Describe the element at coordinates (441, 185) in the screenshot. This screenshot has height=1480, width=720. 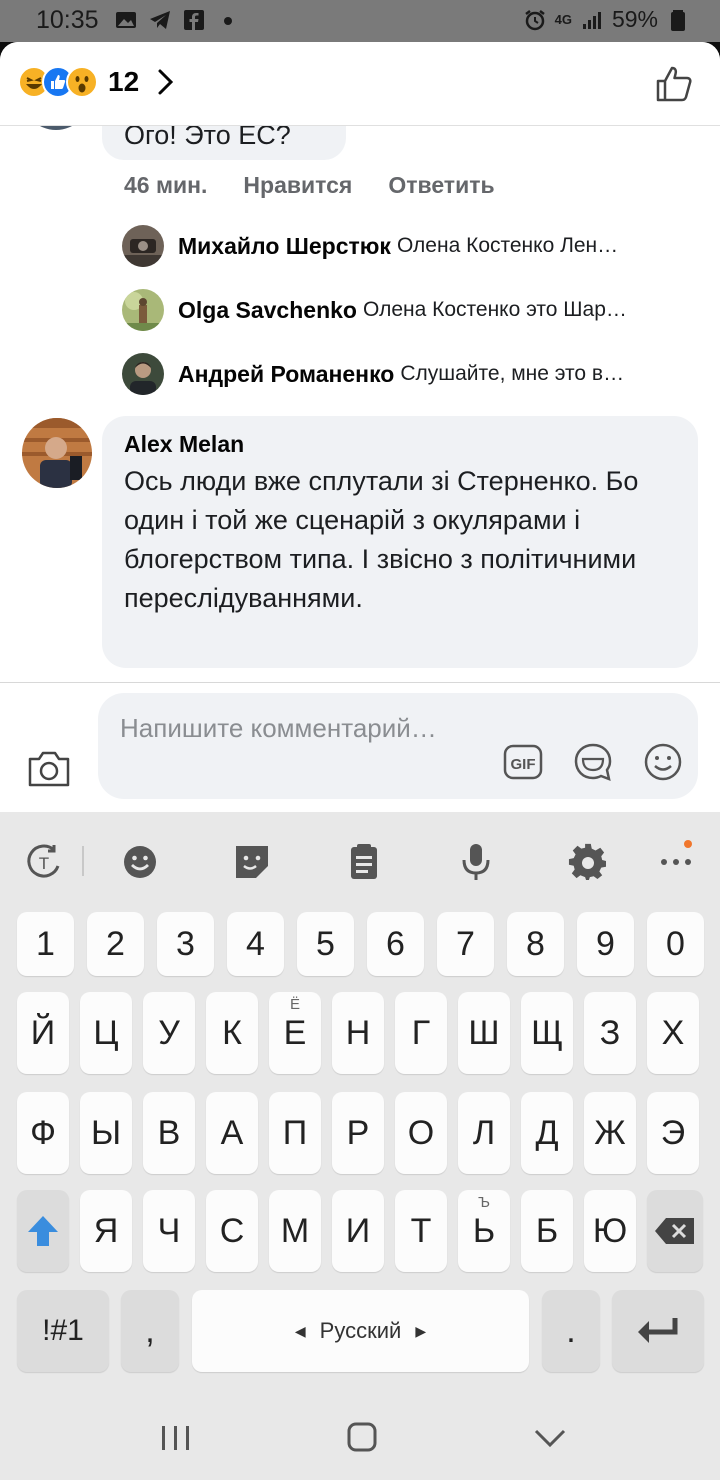
I see `reply-button: Ответить` at that location.